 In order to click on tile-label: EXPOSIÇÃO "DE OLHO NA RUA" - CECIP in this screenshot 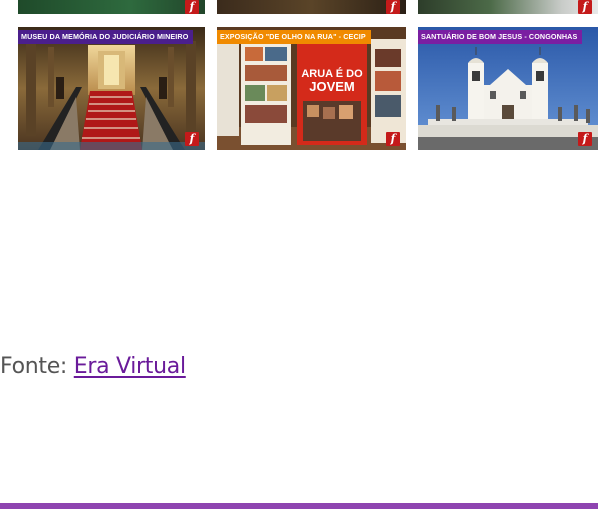, I will do `click(294, 37)`.